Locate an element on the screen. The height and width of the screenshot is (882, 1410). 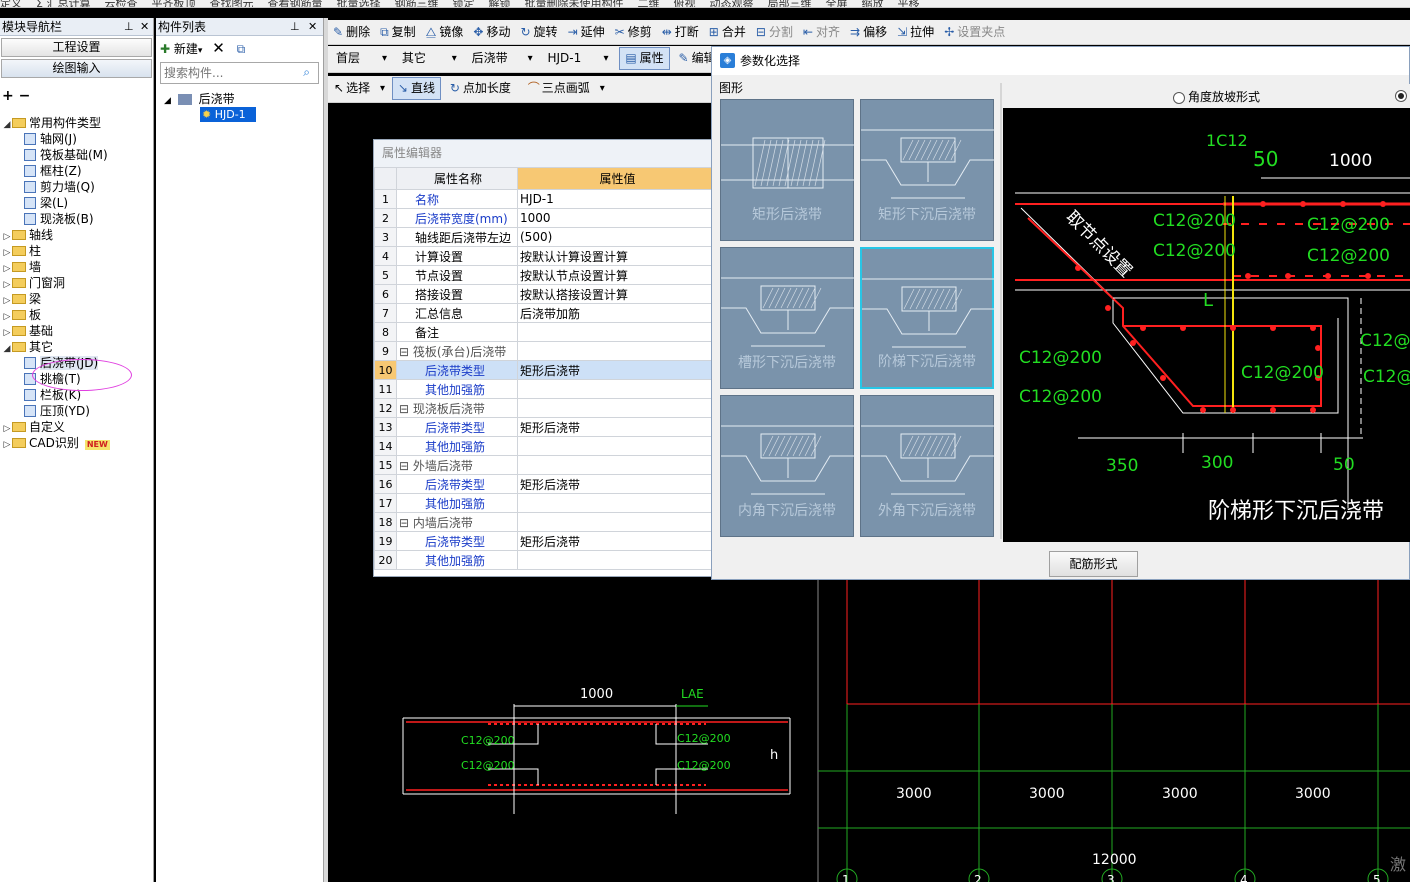
property-row: 17 其他加强筋 is located at coordinates (545, 503).